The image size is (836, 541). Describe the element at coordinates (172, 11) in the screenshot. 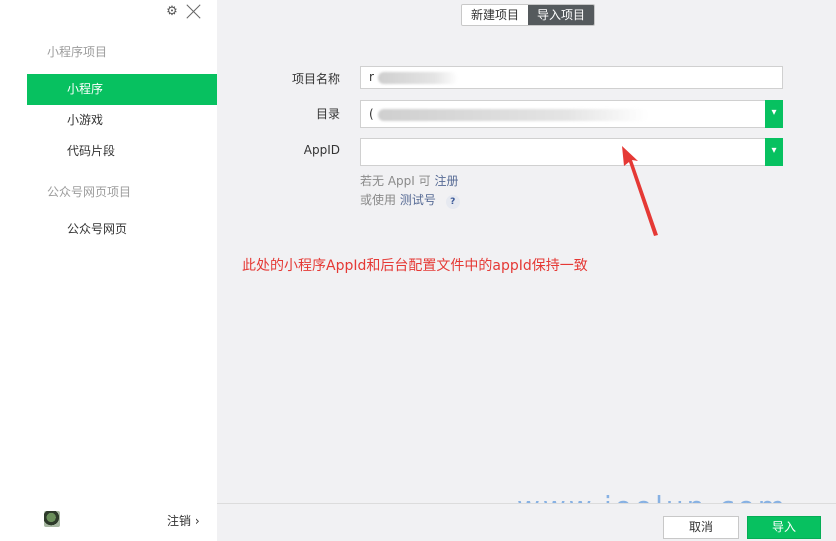

I see `settings-gear-icon: ⚙` at that location.